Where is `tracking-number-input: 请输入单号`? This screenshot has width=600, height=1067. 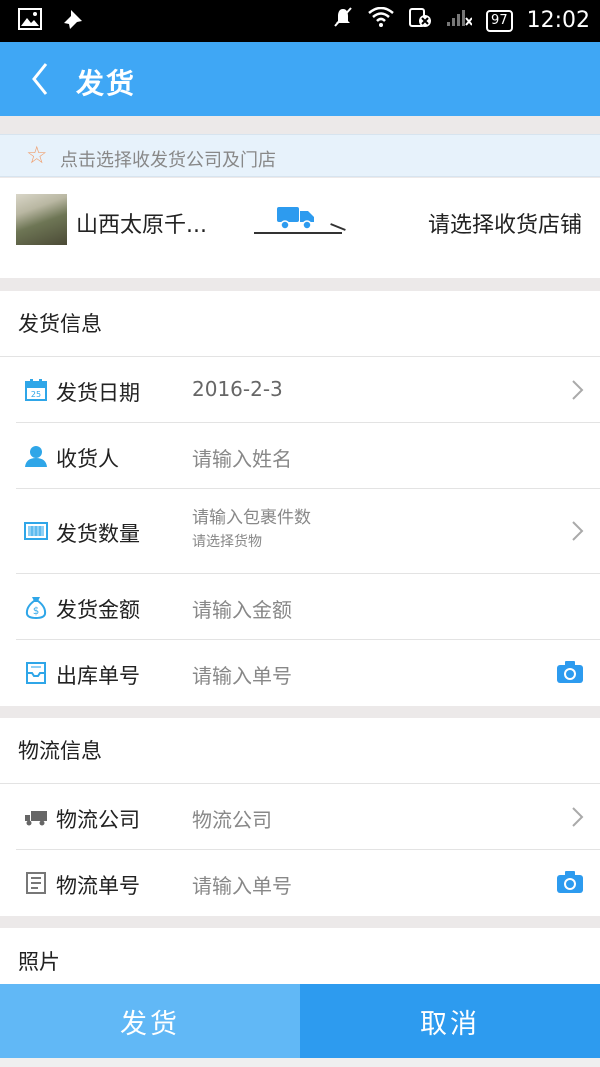 tracking-number-input: 请输入单号 is located at coordinates (242, 884).